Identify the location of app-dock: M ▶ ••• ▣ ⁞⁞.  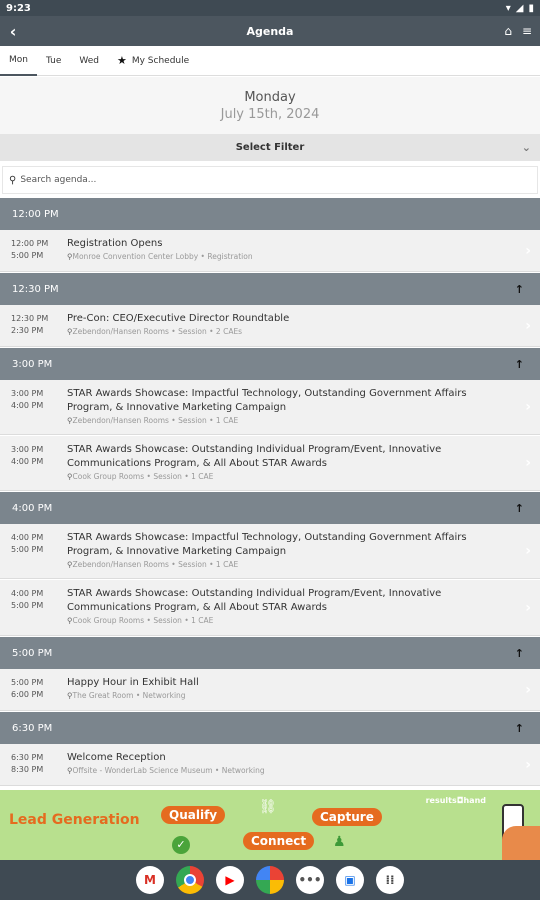
(270, 880).